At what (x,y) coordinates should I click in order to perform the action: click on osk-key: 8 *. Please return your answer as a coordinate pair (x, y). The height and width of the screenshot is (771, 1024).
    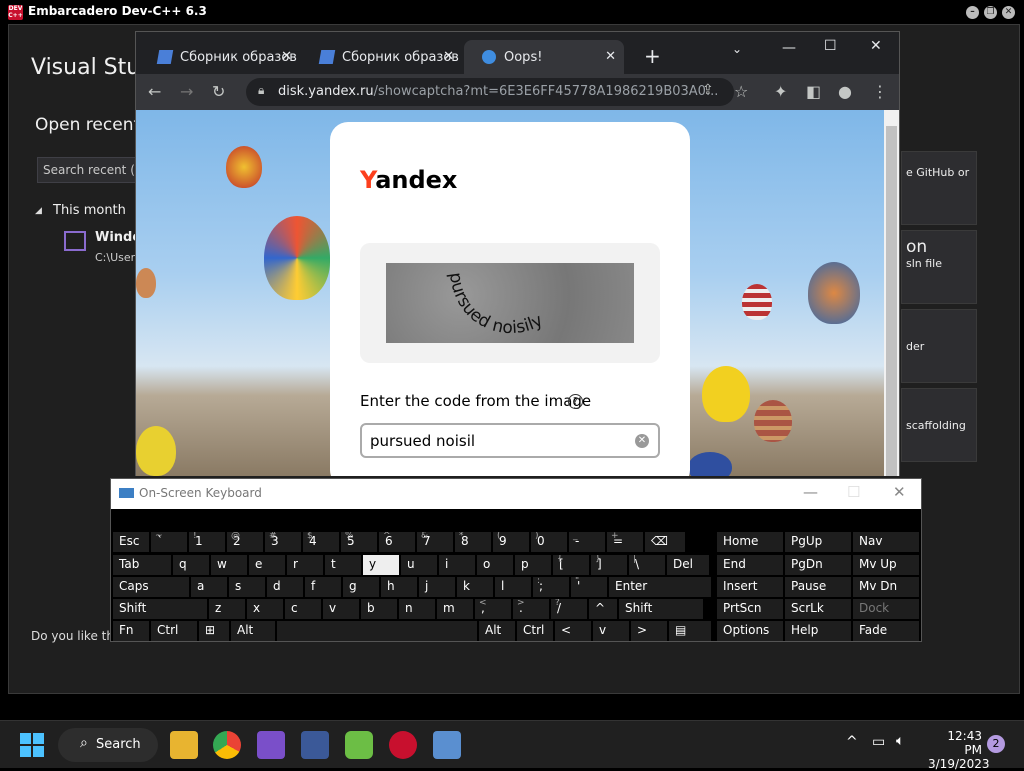
    Looking at the image, I should click on (473, 542).